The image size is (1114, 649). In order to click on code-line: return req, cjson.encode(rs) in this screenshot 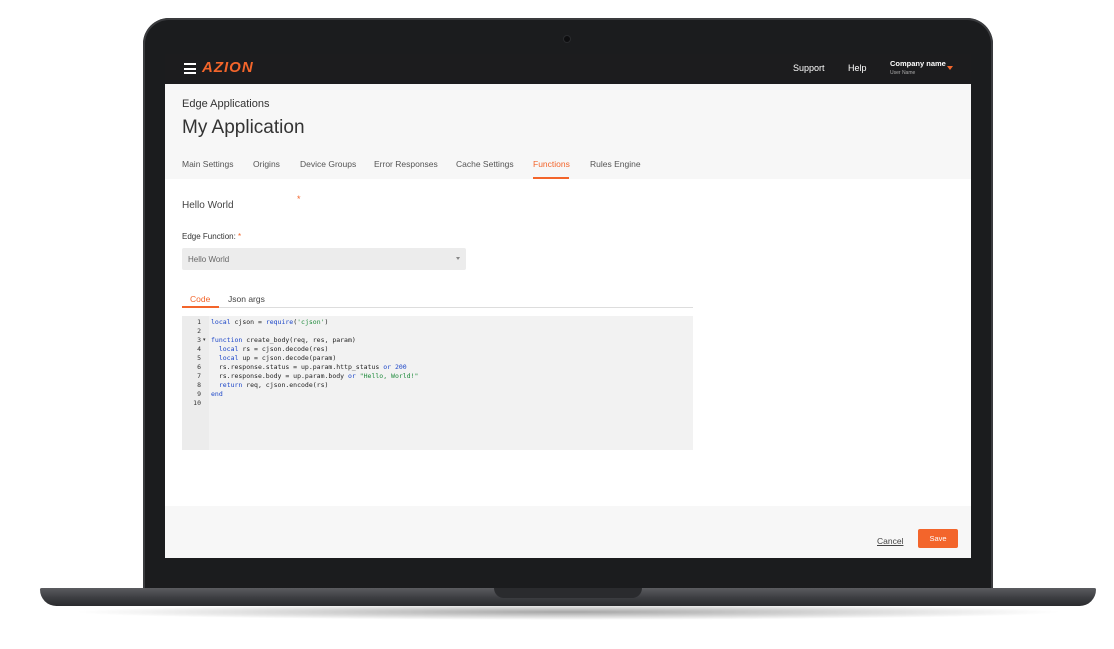, I will do `click(273, 385)`.